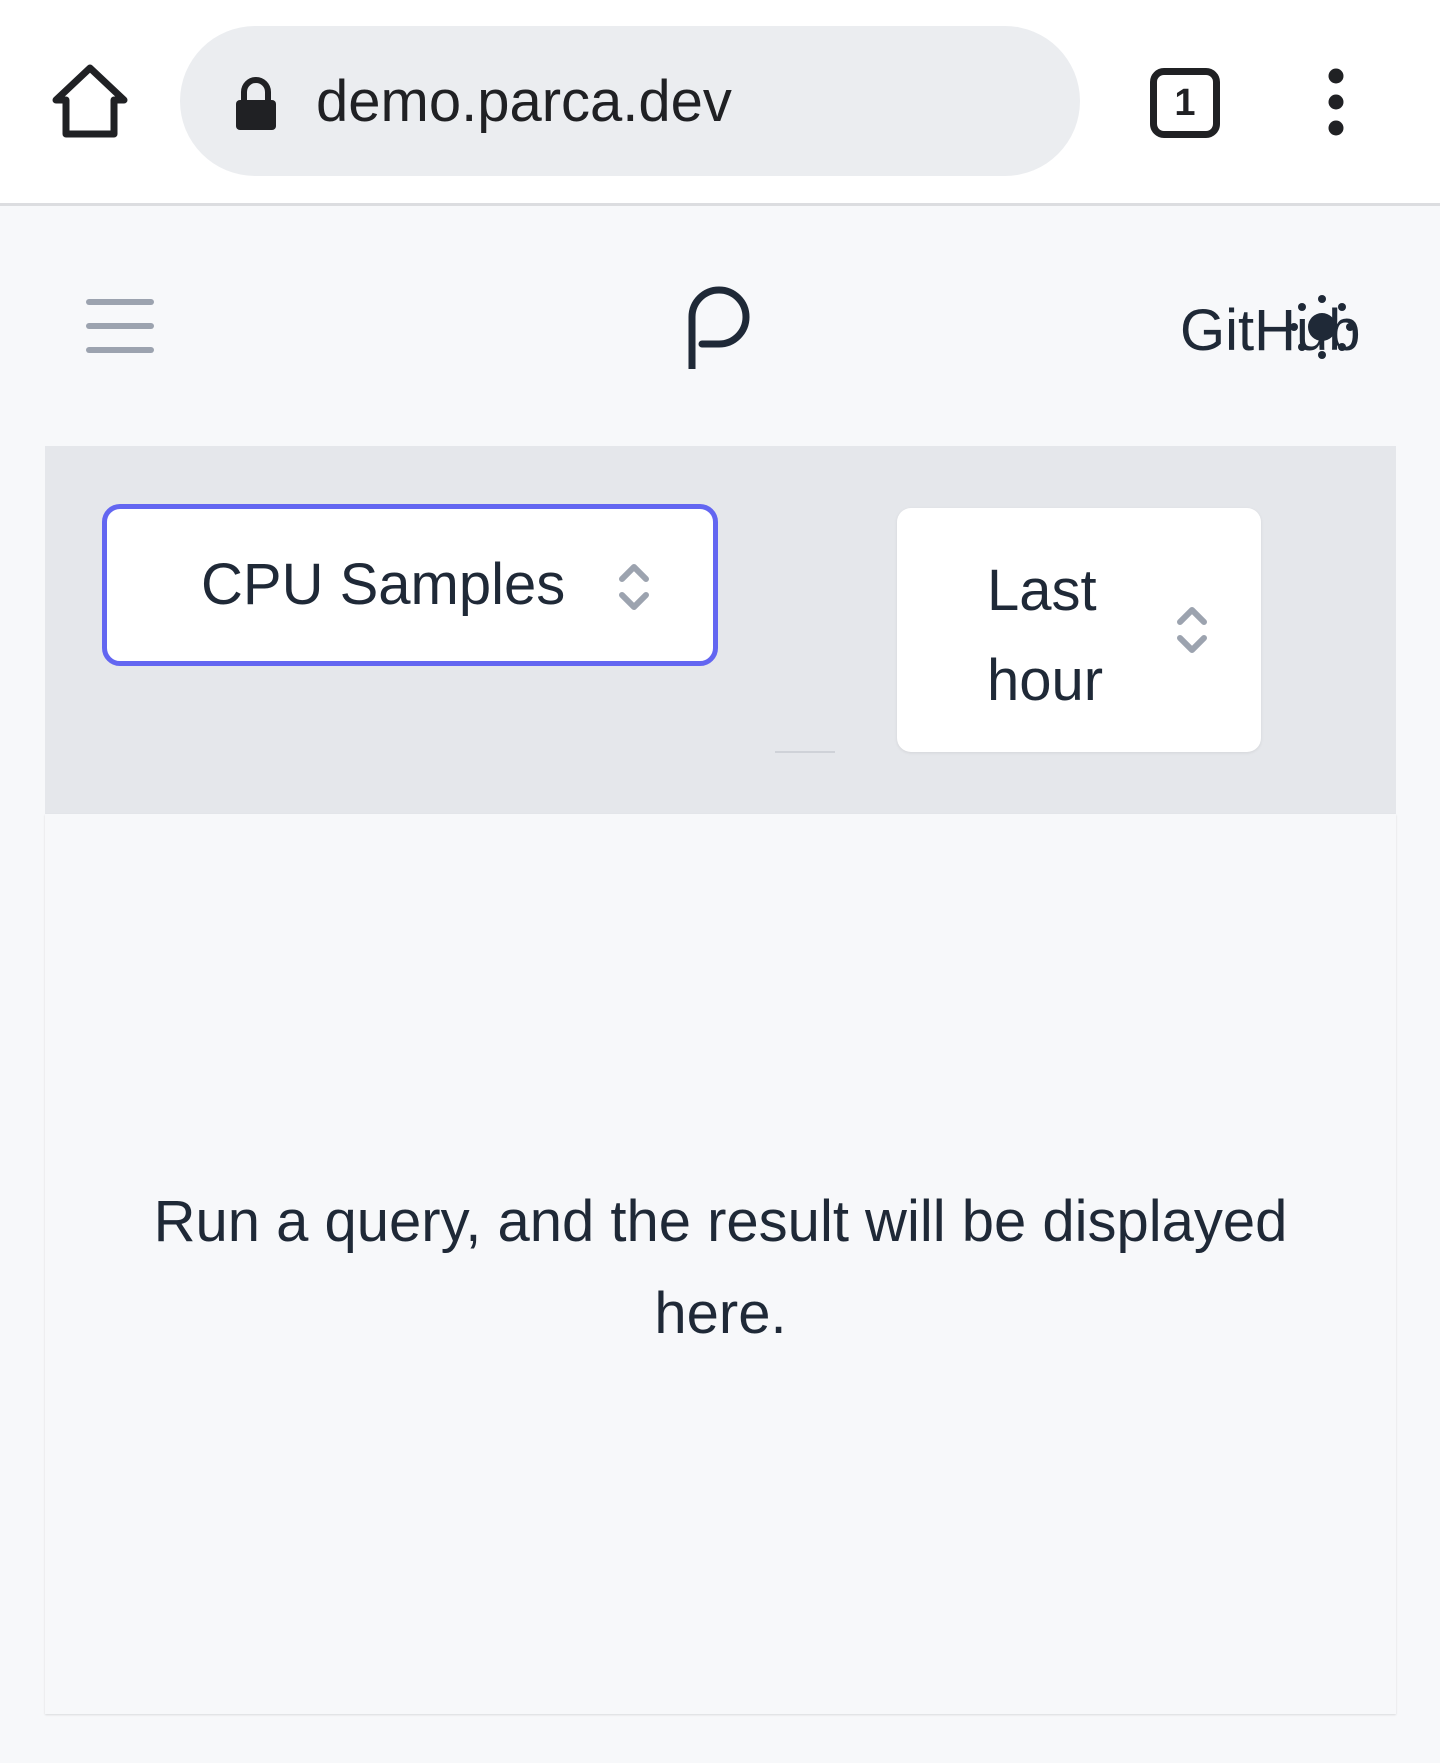 Image resolution: width=1440 pixels, height=1763 pixels. I want to click on url-text: demo.parca.dev, so click(524, 101).